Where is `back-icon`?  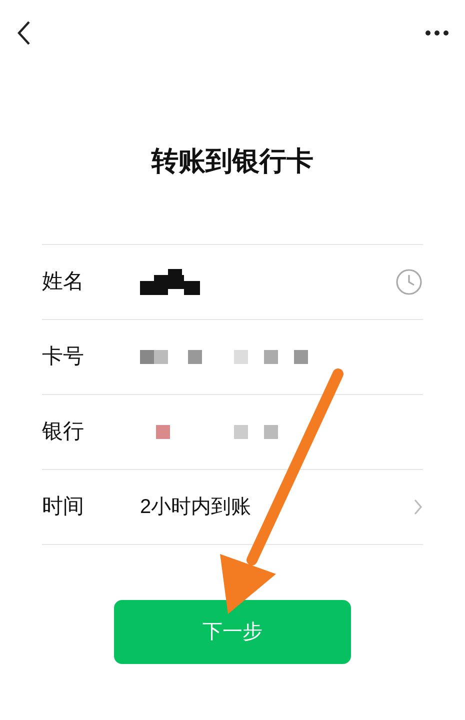 back-icon is located at coordinates (24, 33).